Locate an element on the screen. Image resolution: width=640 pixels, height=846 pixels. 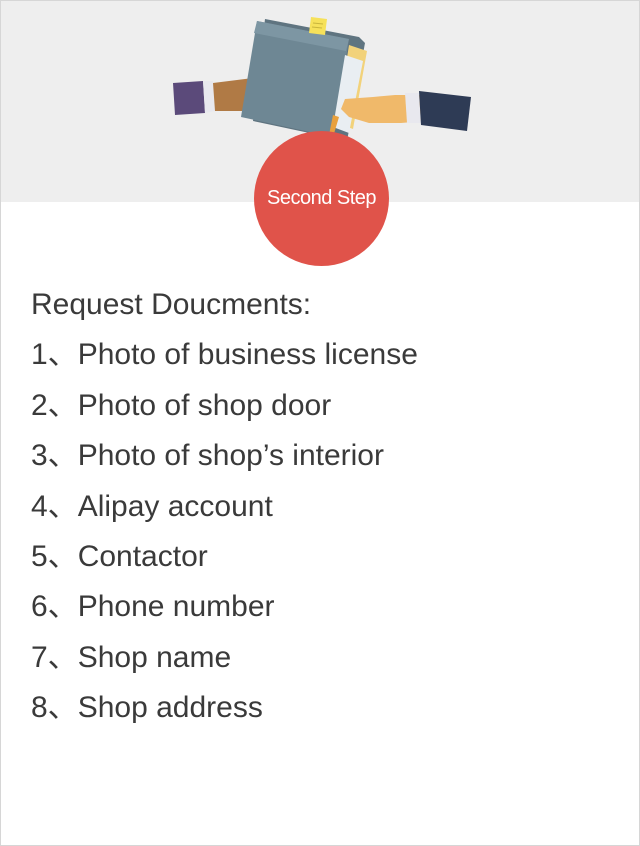
item-text: Phone number is located at coordinates (176, 607).